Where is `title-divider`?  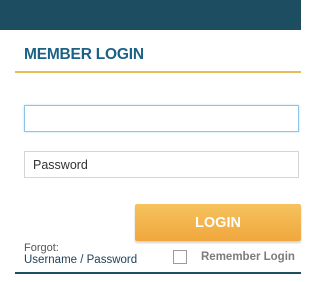 title-divider is located at coordinates (158, 72).